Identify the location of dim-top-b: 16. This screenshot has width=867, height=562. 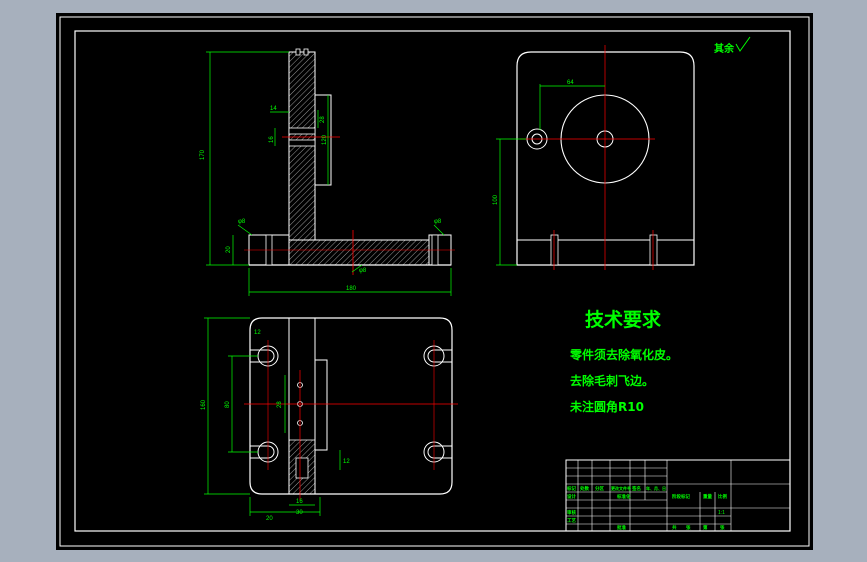
(299, 502).